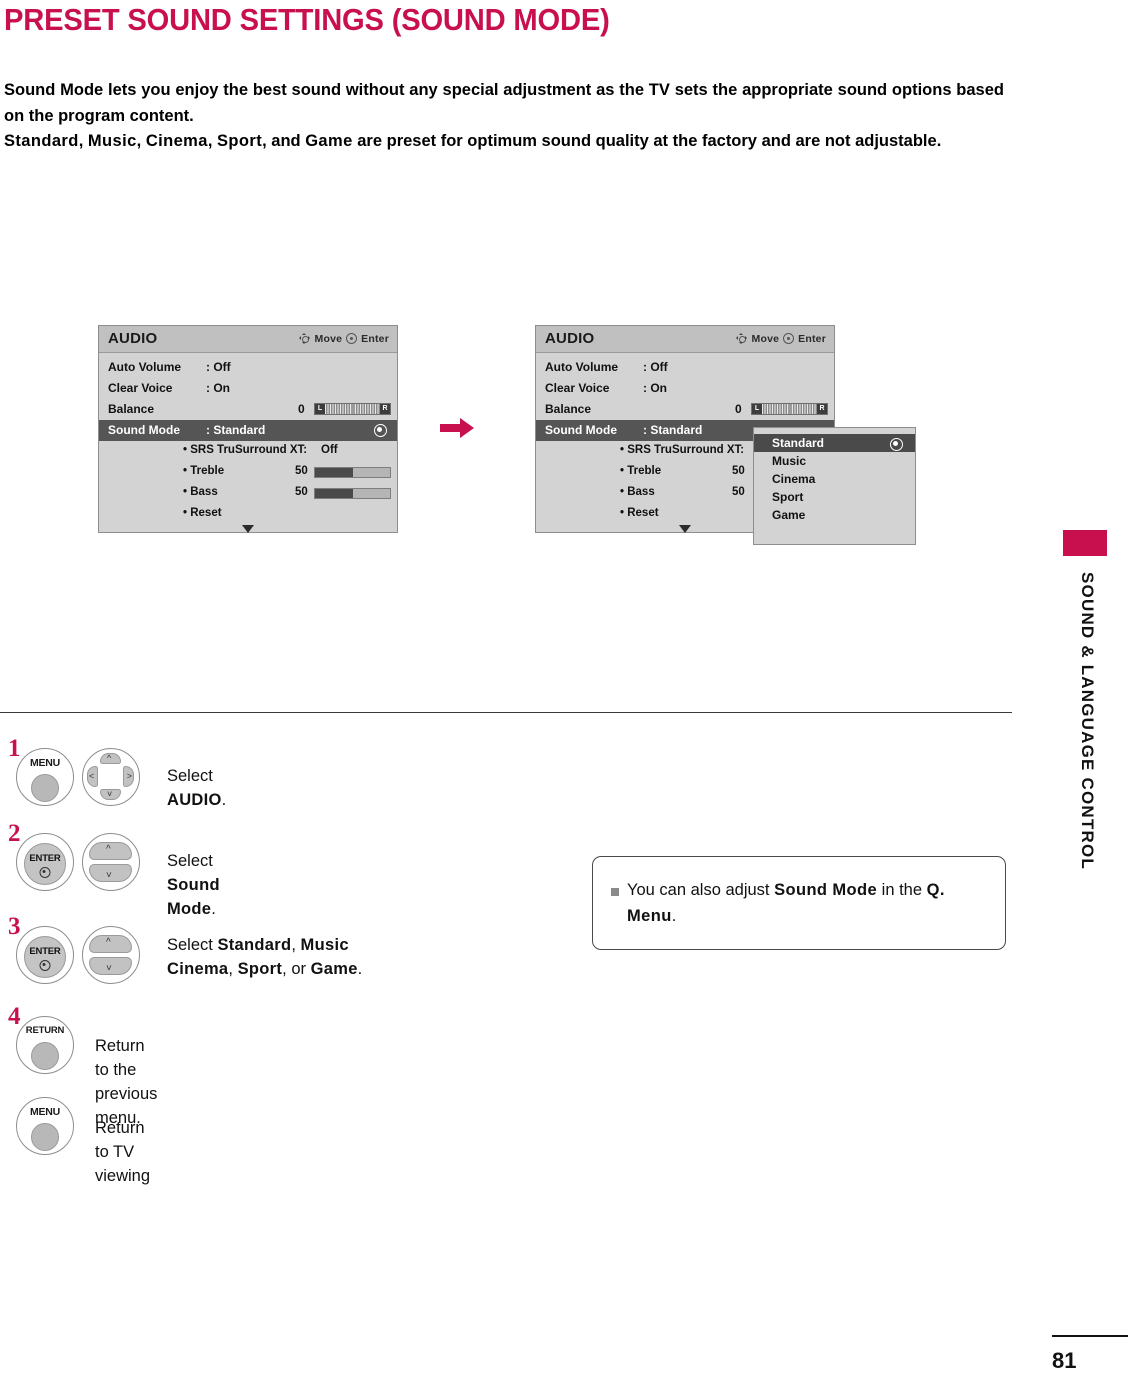  Describe the element at coordinates (198, 969) in the screenshot. I see `step-3-bold-cinema: Cinema` at that location.